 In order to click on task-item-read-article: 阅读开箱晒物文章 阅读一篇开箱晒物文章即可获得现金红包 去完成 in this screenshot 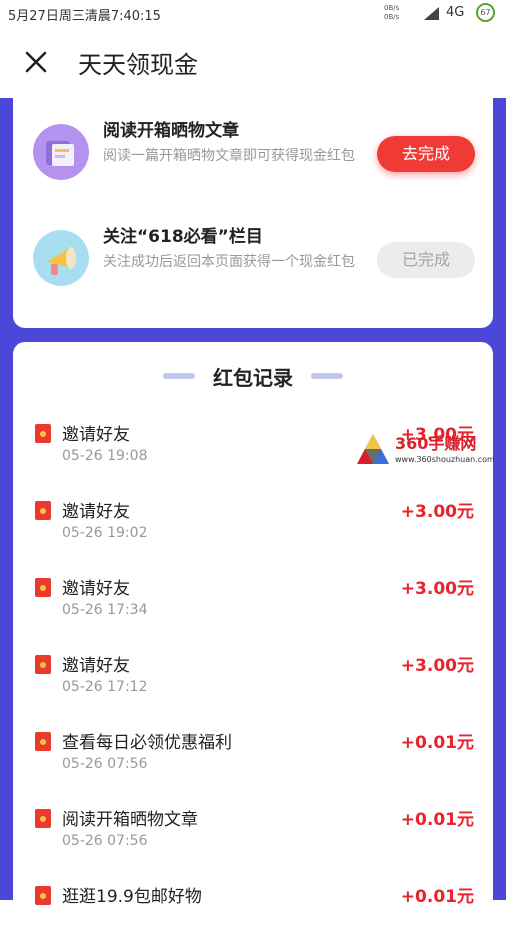, I will do `click(253, 166)`.